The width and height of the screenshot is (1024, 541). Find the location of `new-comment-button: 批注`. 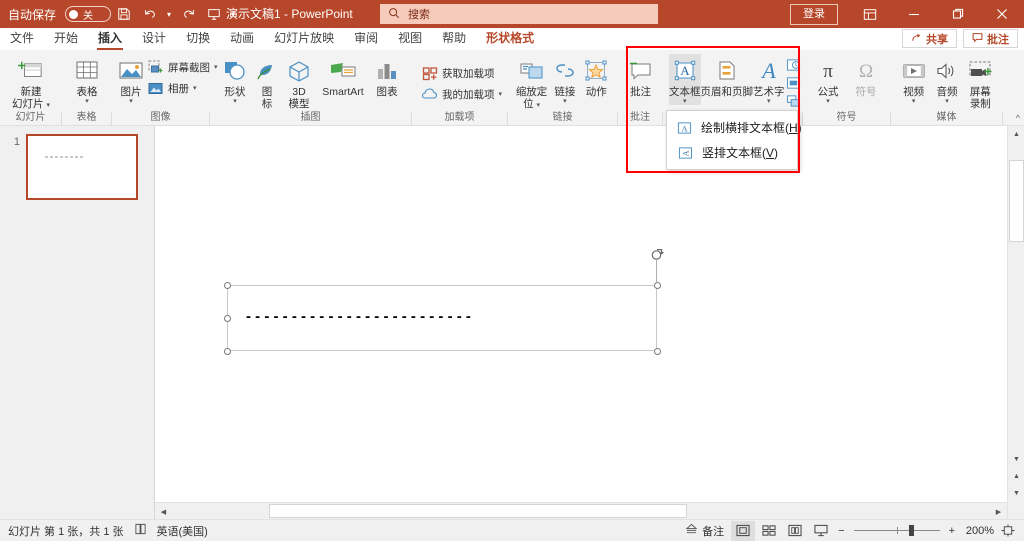

new-comment-button: 批注 is located at coordinates (640, 76).